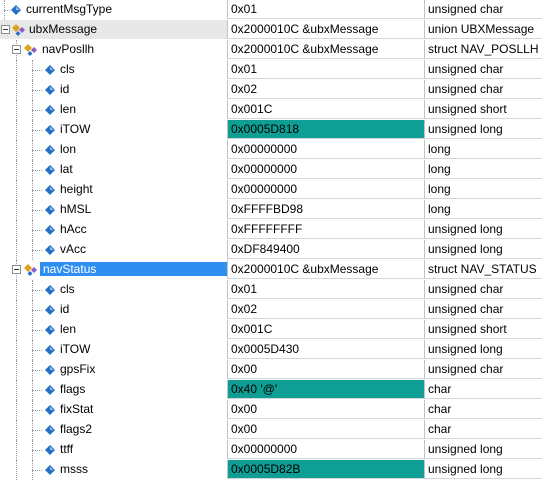  I want to click on watch-row: vAcc 0xDF849400 unsigned long, so click(271, 250).